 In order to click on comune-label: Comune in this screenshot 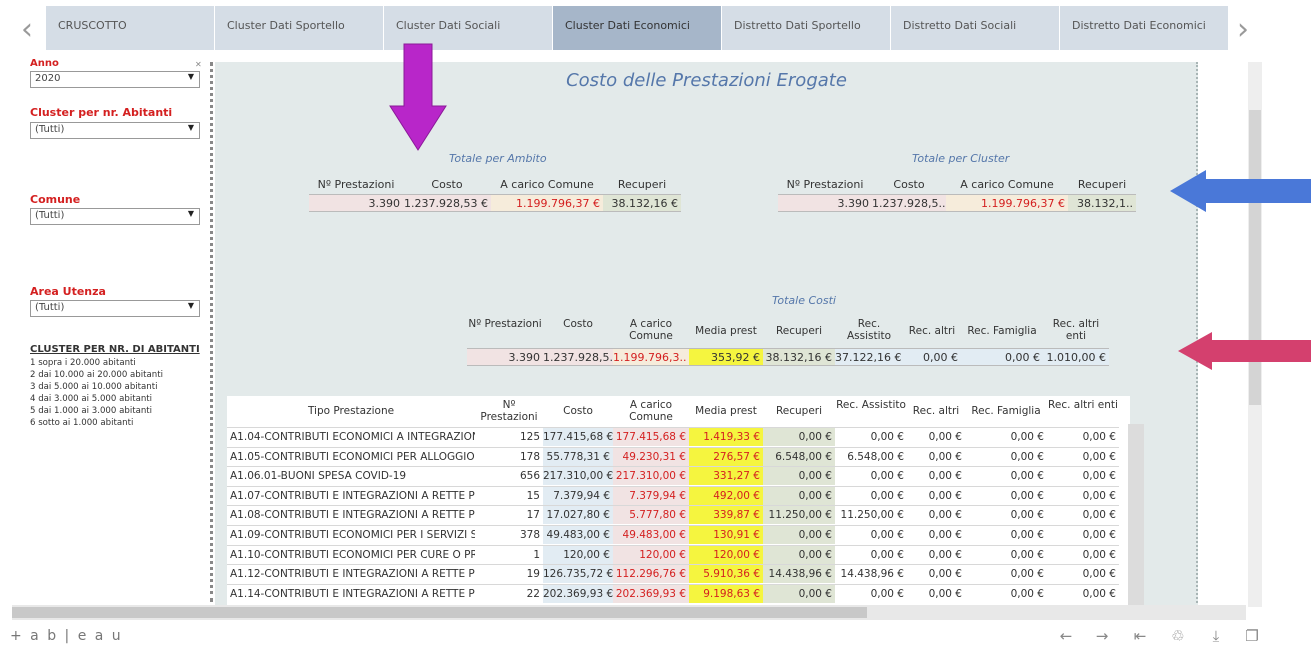, I will do `click(55, 199)`.